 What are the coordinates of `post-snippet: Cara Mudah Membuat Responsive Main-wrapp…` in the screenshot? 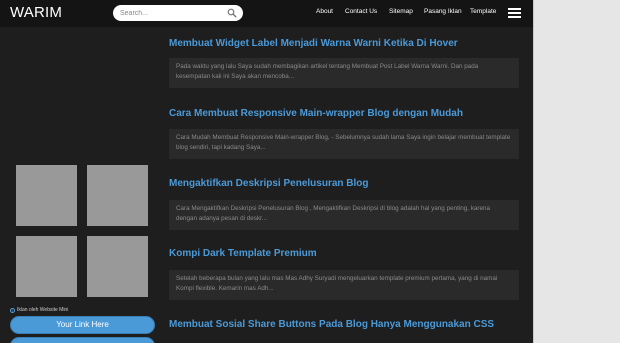 It's located at (343, 142).